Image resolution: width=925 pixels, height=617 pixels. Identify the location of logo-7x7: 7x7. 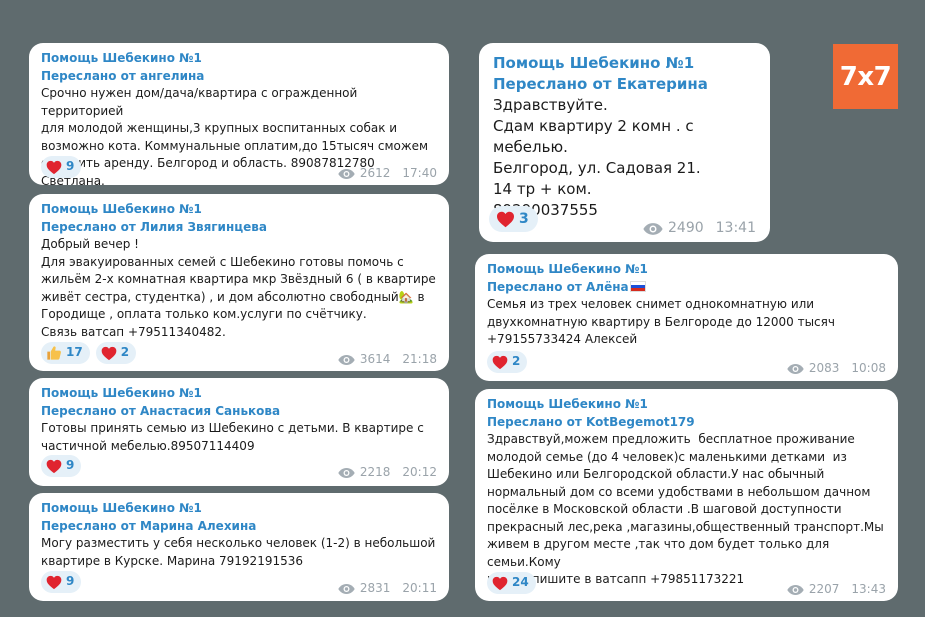
(865, 76).